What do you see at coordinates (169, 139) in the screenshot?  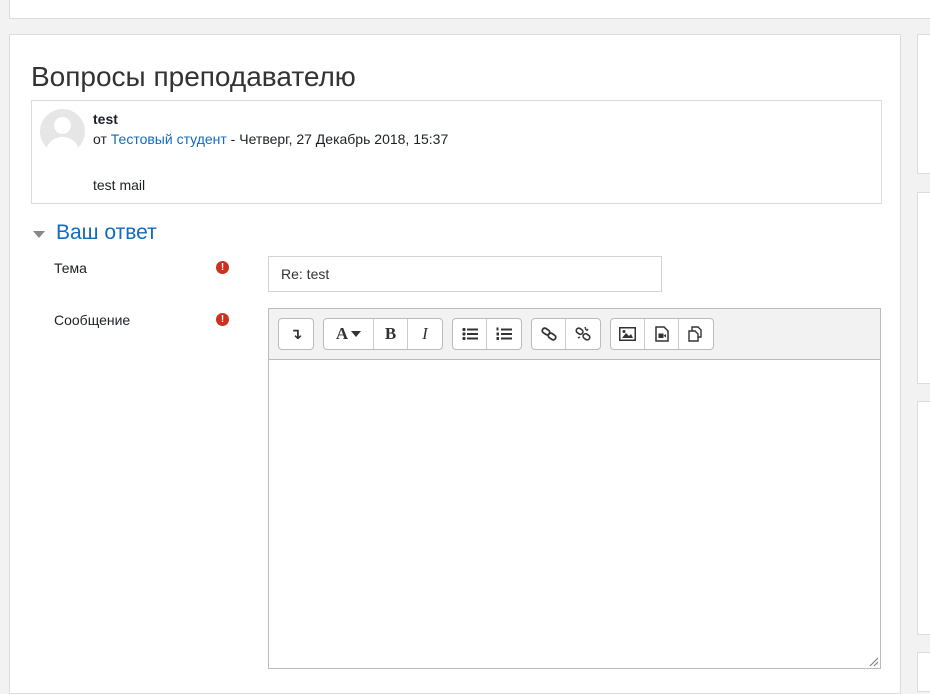 I see `author-link: Тестовый студент` at bounding box center [169, 139].